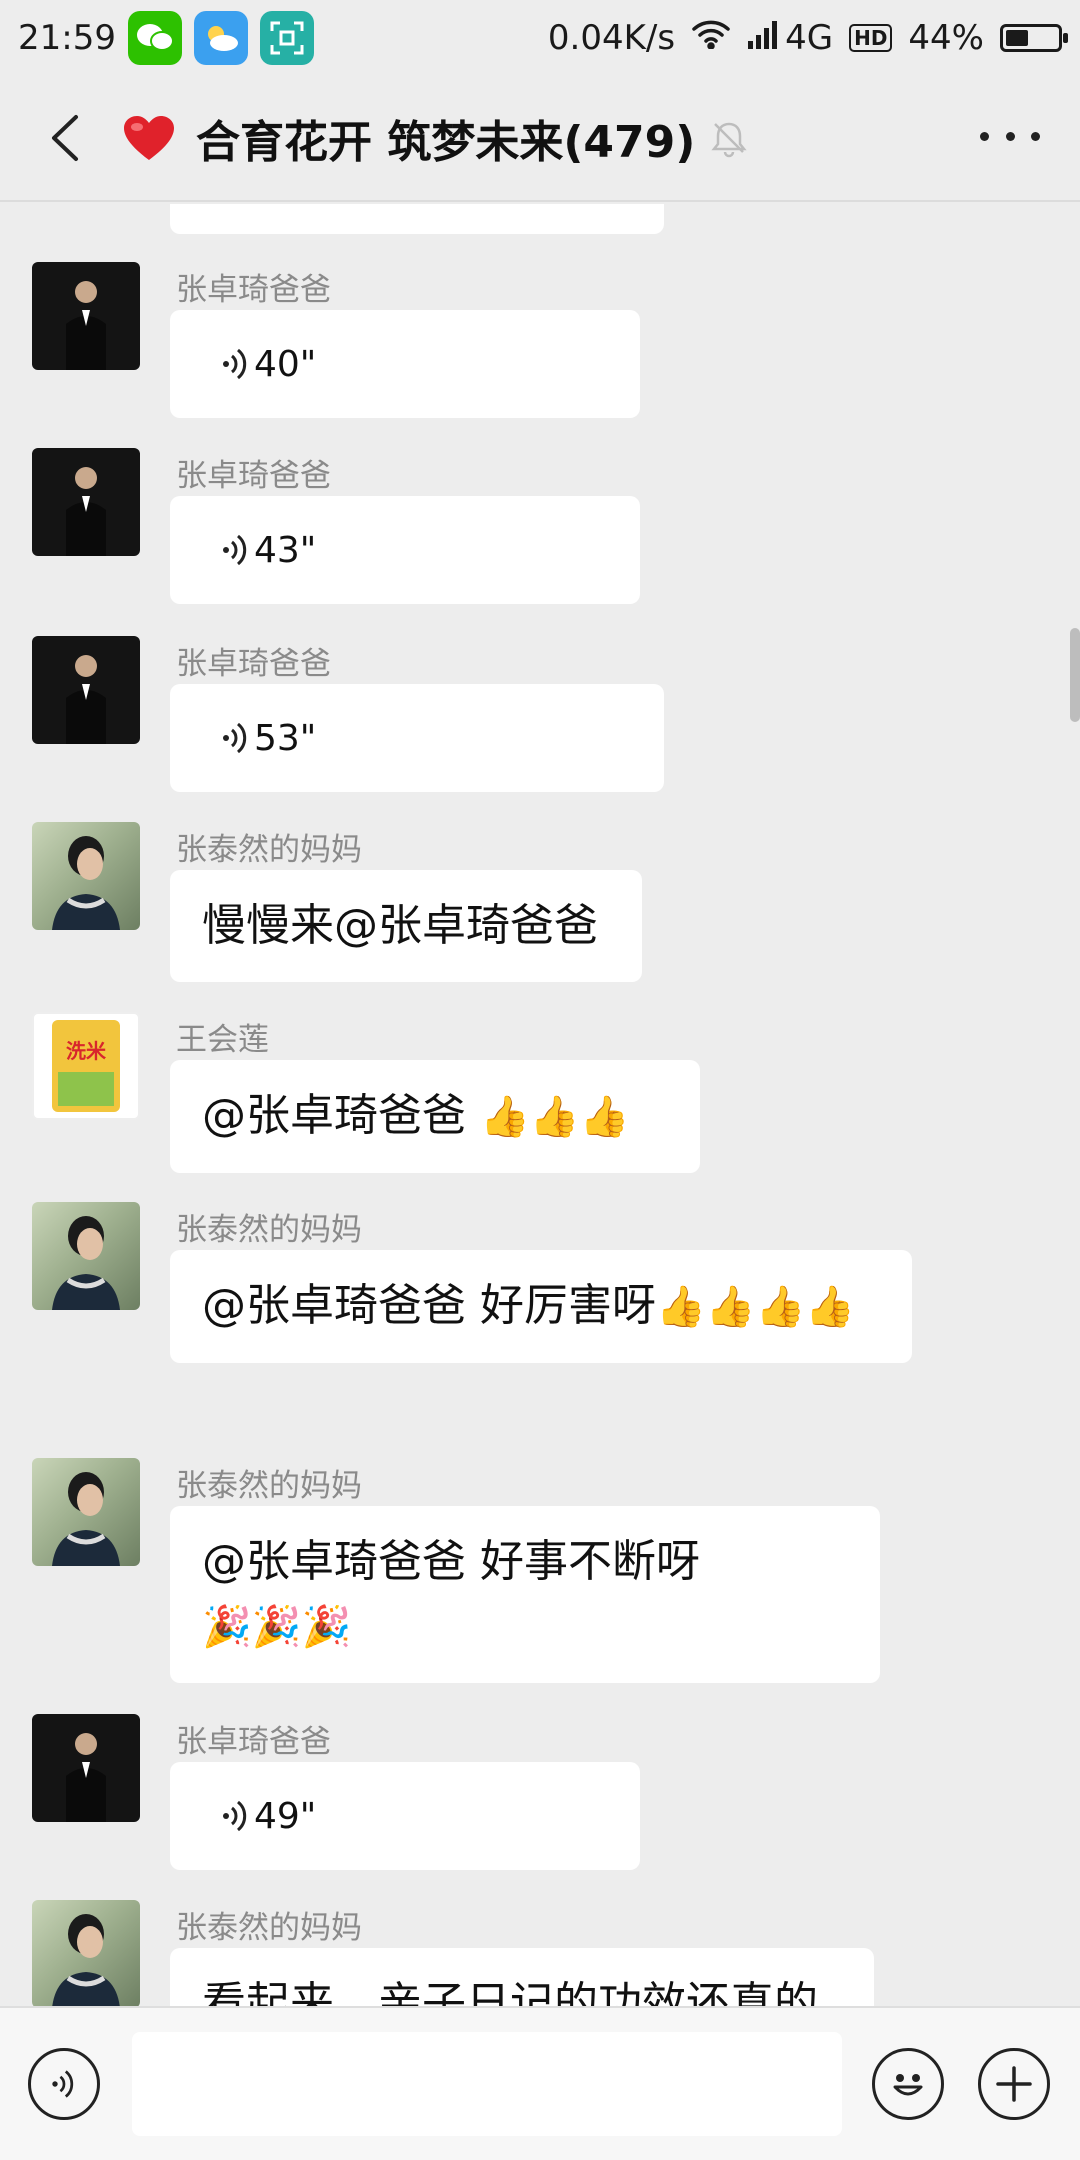 The height and width of the screenshot is (2160, 1080). I want to click on plus-icon, so click(1014, 2084).